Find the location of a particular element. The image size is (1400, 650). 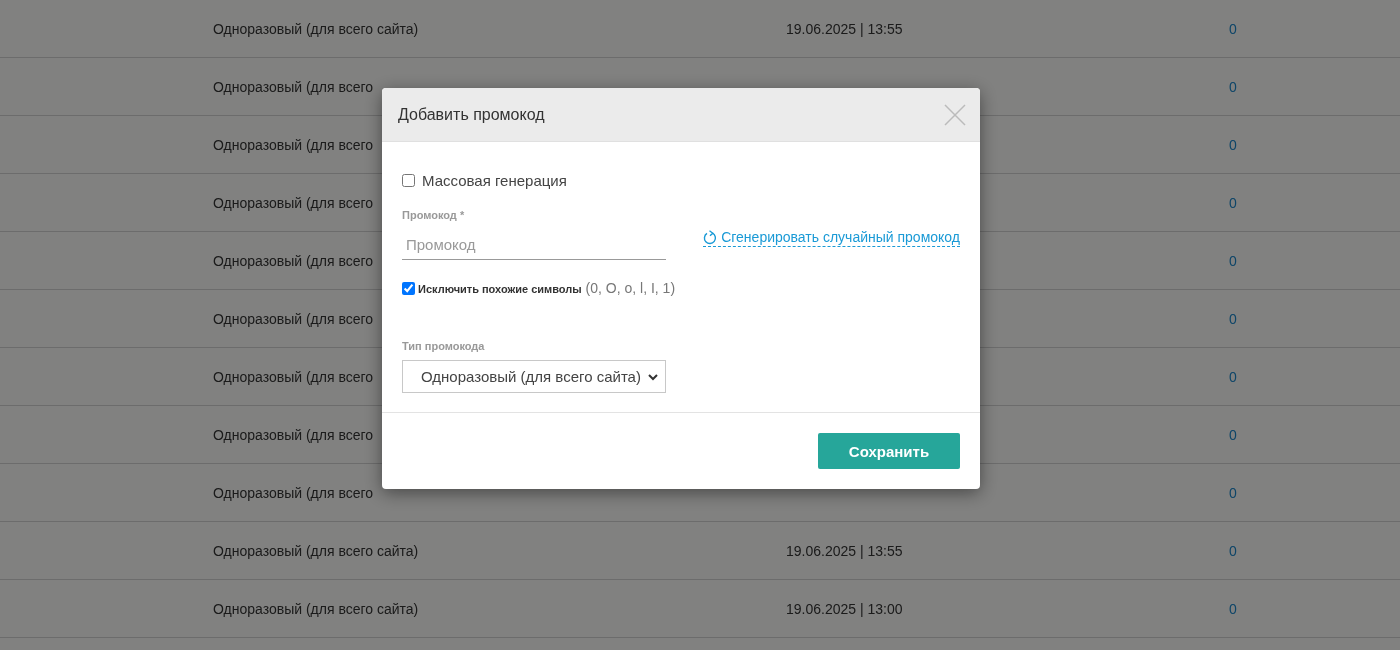

generate-code-link: Сгенерировать случайный промокод is located at coordinates (831, 238).